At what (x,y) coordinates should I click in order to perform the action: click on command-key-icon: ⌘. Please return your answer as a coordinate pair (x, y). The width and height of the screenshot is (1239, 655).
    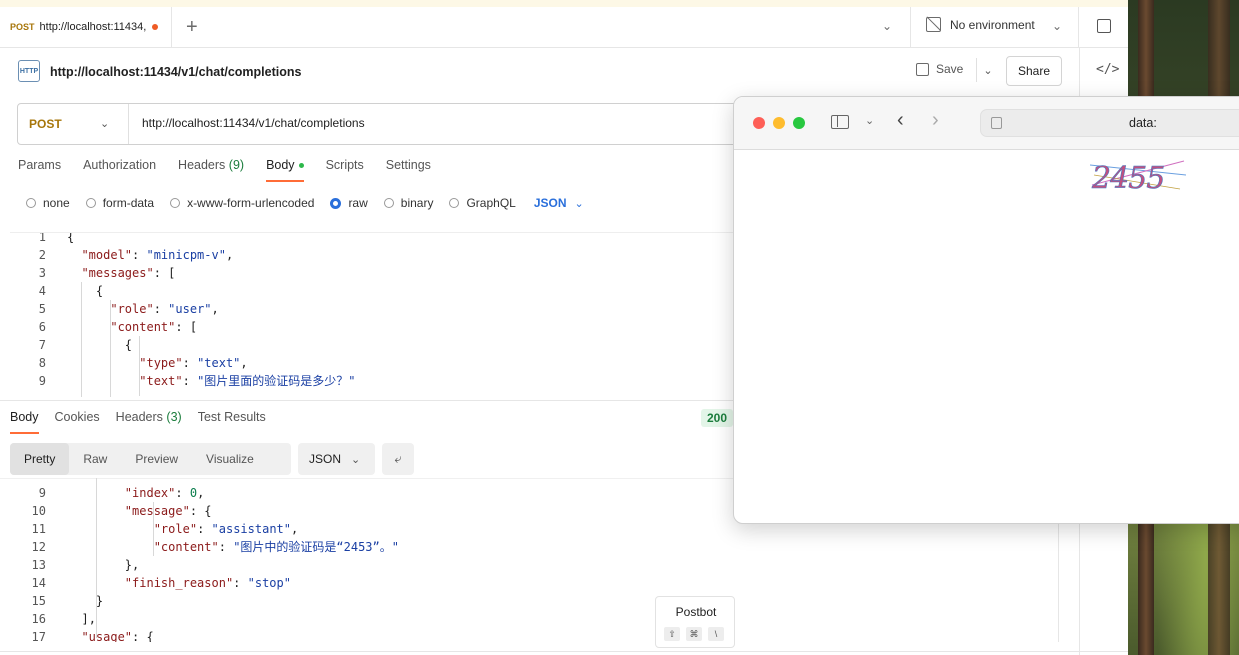
    Looking at the image, I should click on (694, 634).